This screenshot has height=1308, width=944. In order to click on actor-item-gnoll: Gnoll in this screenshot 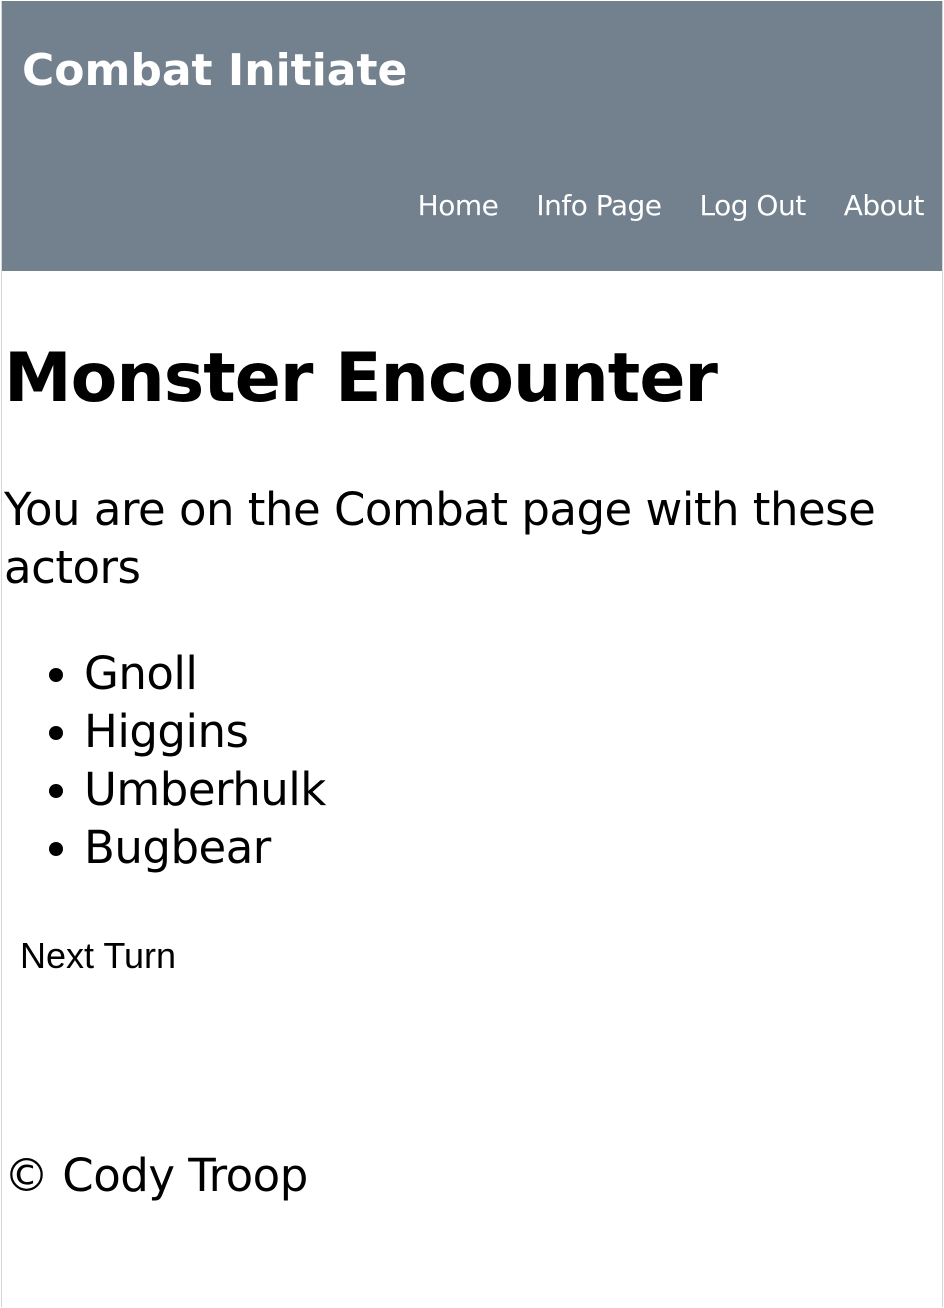, I will do `click(205, 674)`.